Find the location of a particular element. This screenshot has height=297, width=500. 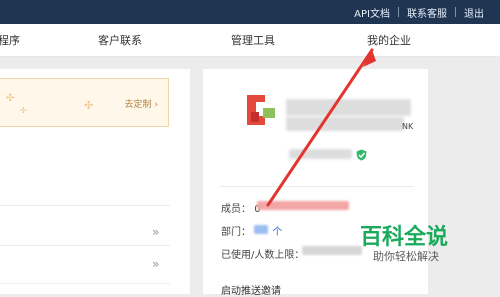

watermark-subtitle: 助你轻松解决 is located at coordinates (406, 256).